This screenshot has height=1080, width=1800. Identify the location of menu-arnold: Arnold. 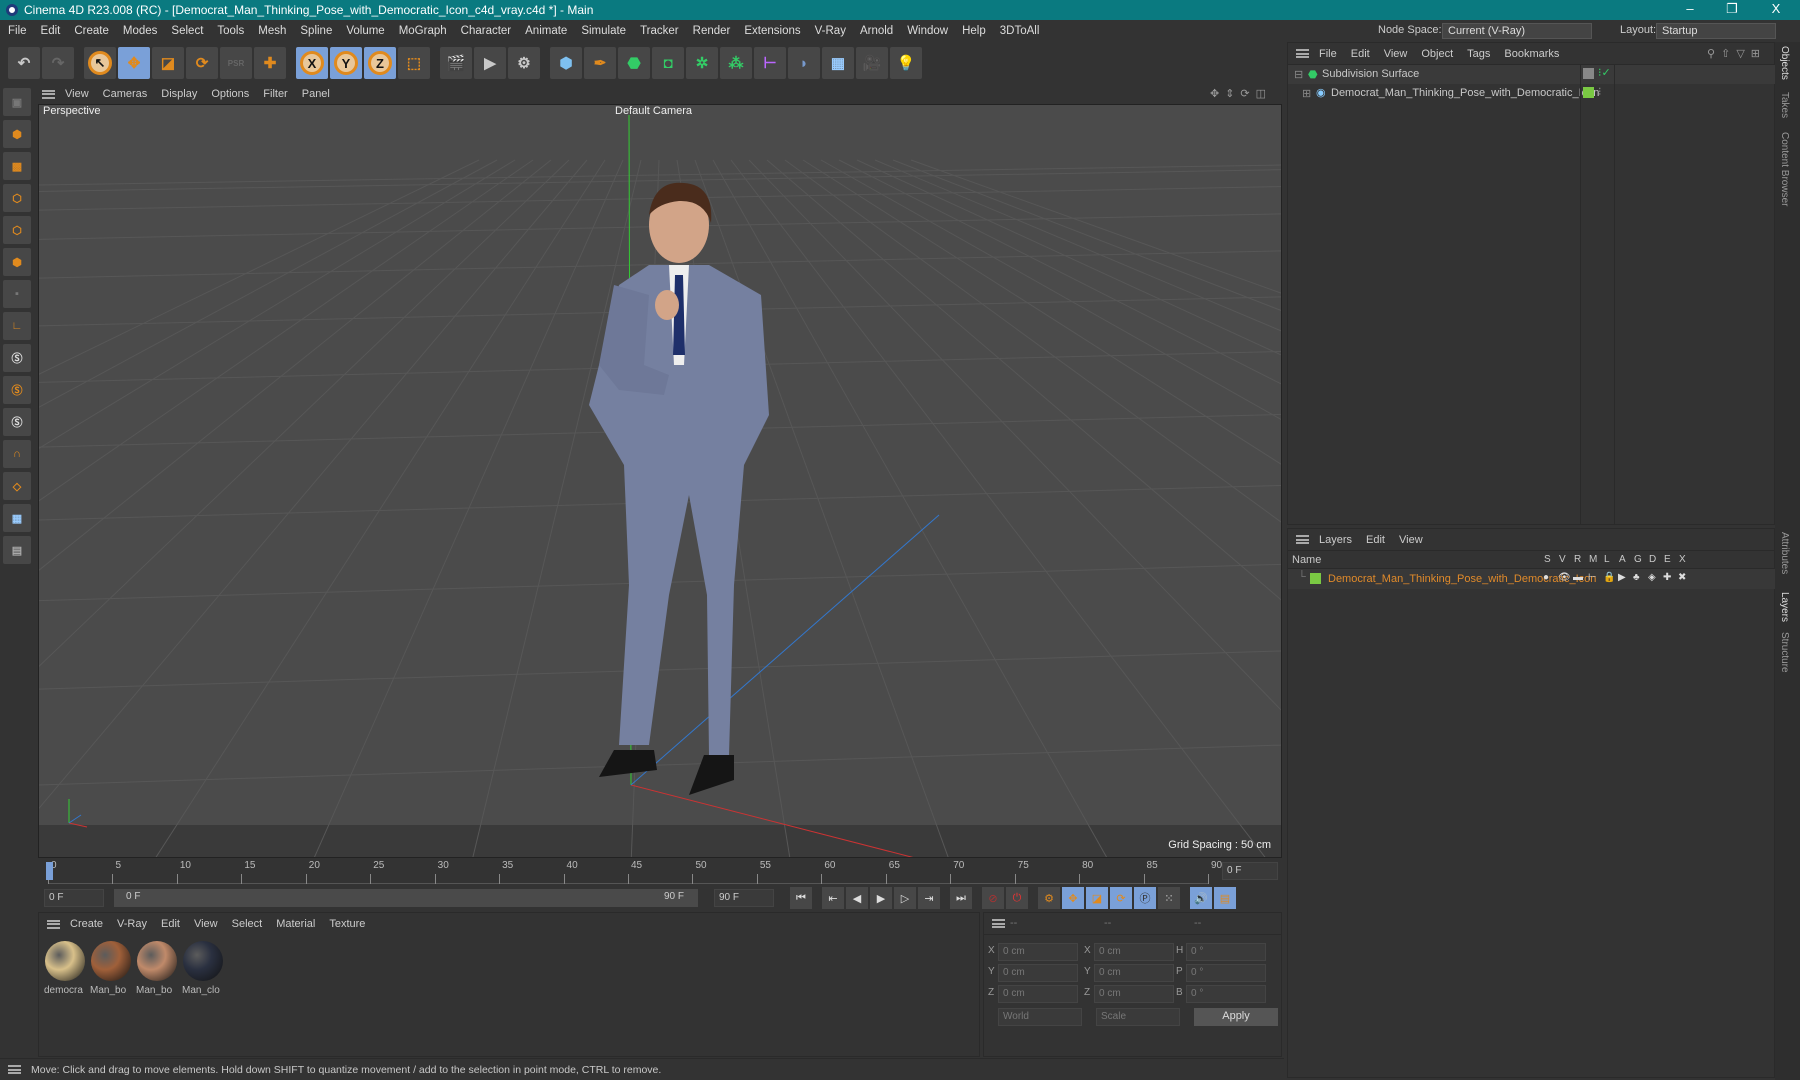
(876, 31).